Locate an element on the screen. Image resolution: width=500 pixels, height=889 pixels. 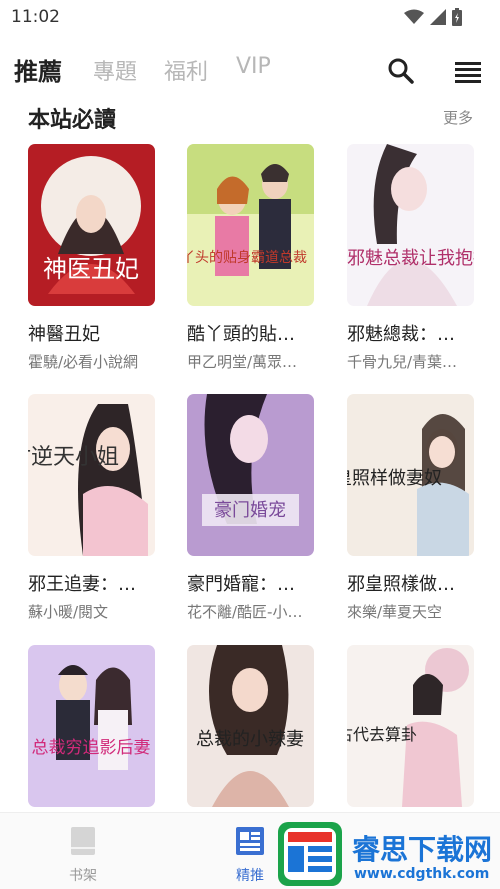
status-time: 11:02 is located at coordinates (35, 17).